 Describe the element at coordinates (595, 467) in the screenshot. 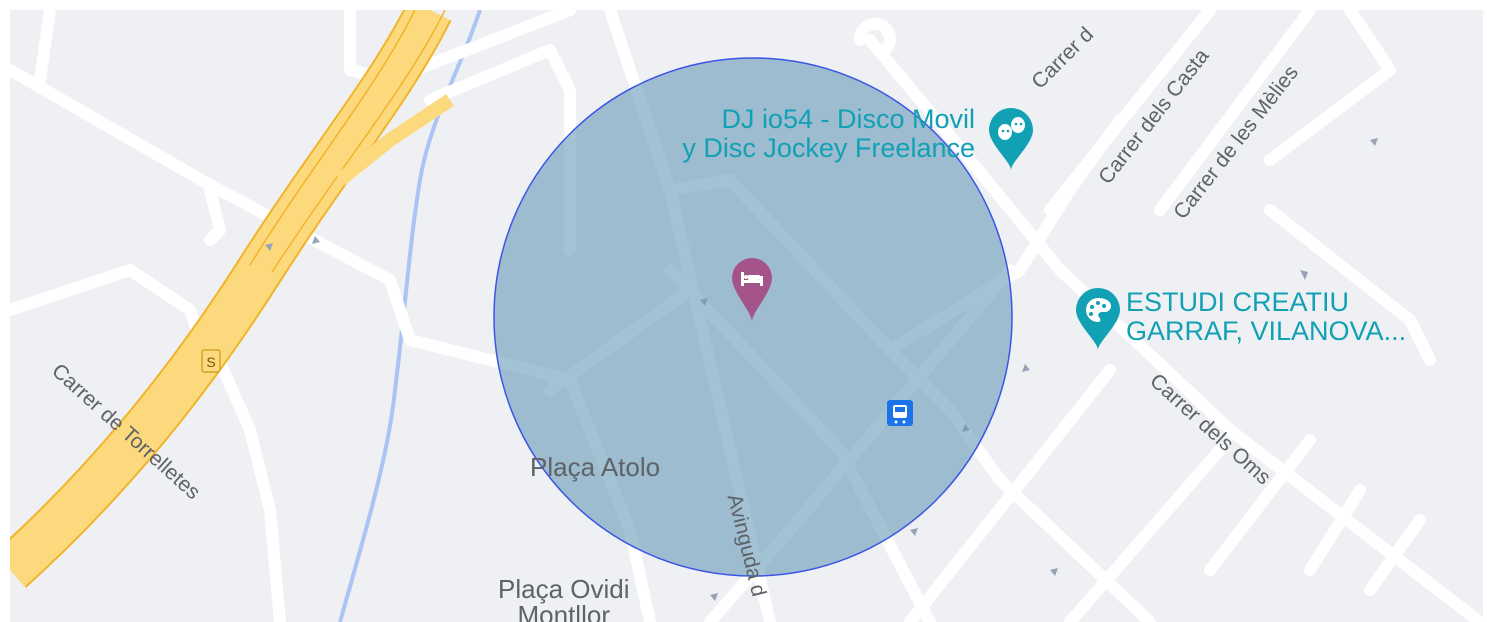

I see `place-label-placa-atolo: Plaça Atolo` at that location.